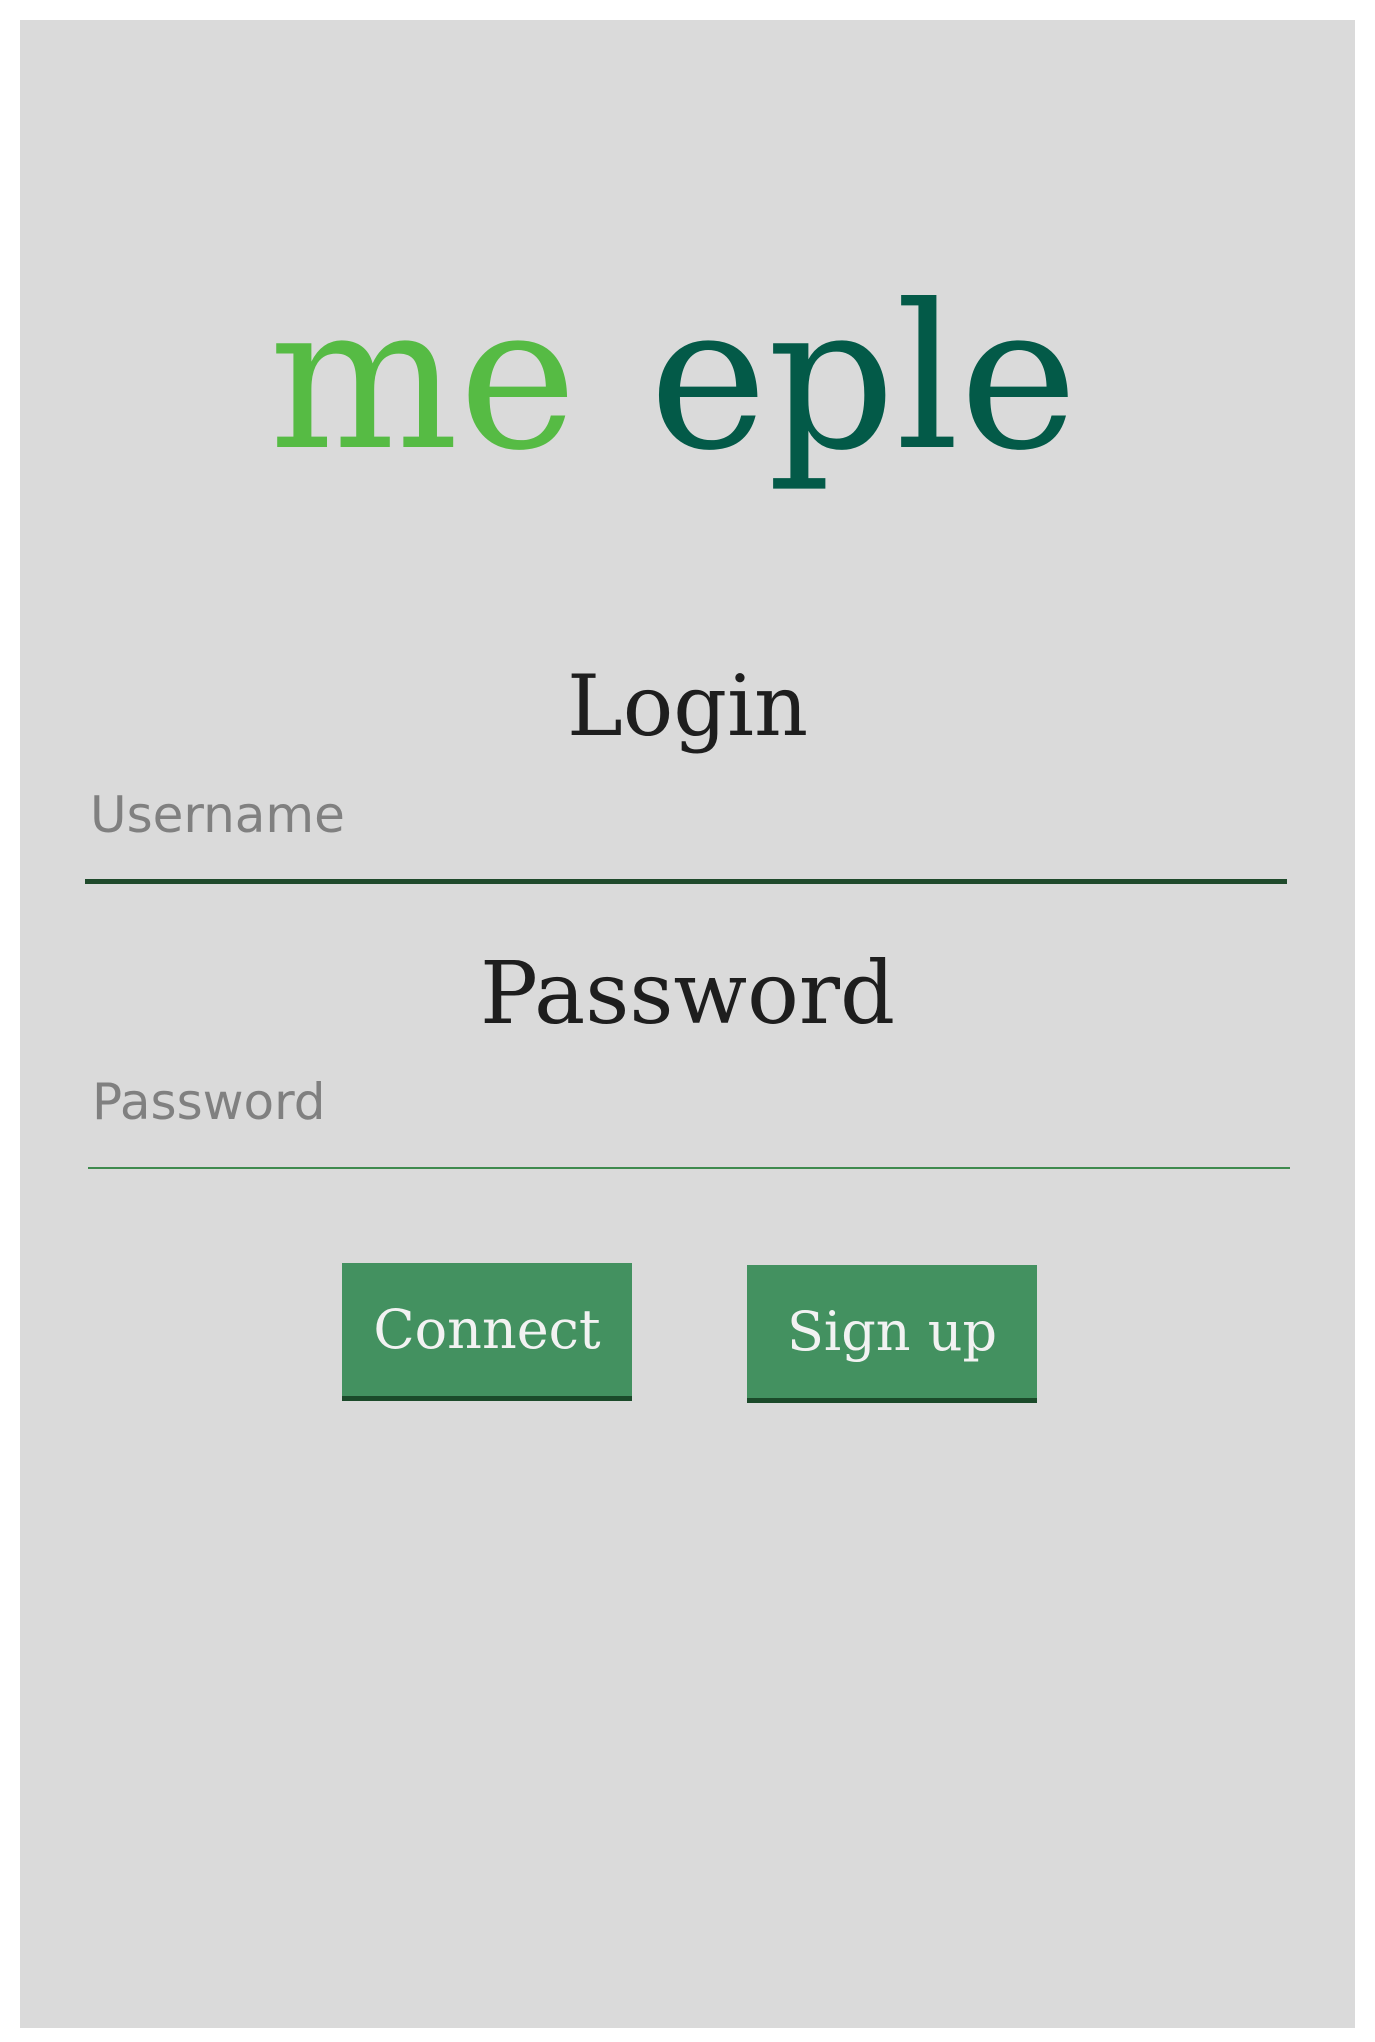 This screenshot has width=1375, height=2042. What do you see at coordinates (688, 1102) in the screenshot?
I see `password-input` at bounding box center [688, 1102].